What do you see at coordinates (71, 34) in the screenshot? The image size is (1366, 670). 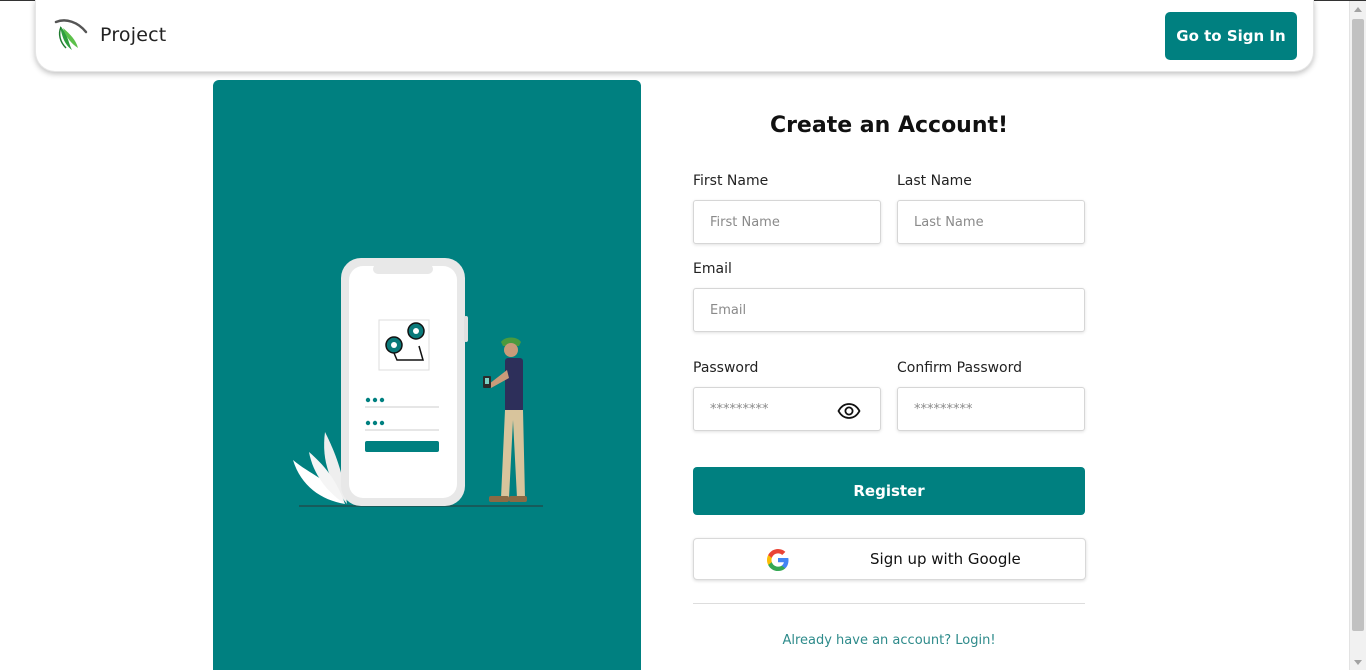 I see `feather-logo-icon` at bounding box center [71, 34].